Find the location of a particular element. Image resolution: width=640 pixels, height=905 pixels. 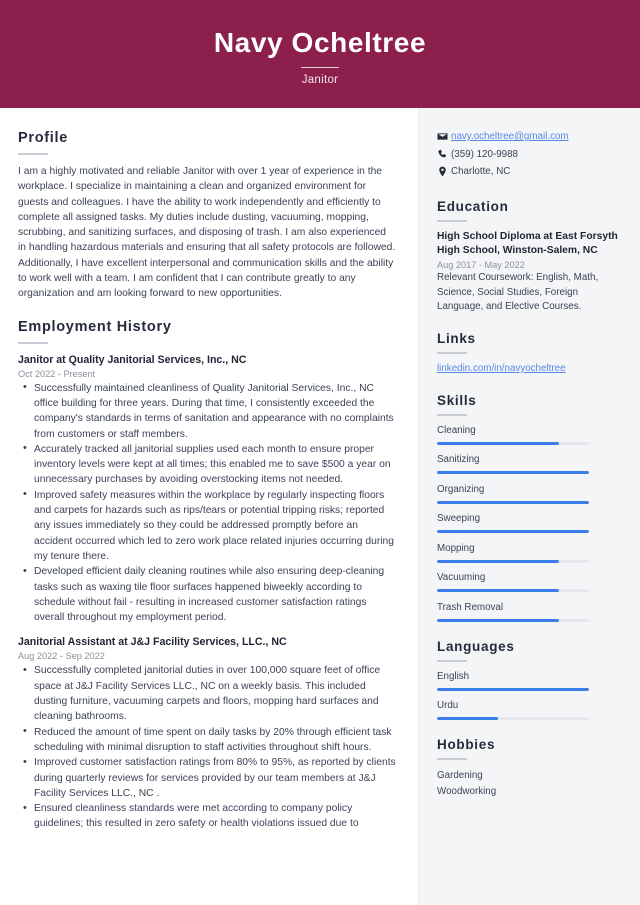

header-subtitle: Janitor is located at coordinates (320, 80).